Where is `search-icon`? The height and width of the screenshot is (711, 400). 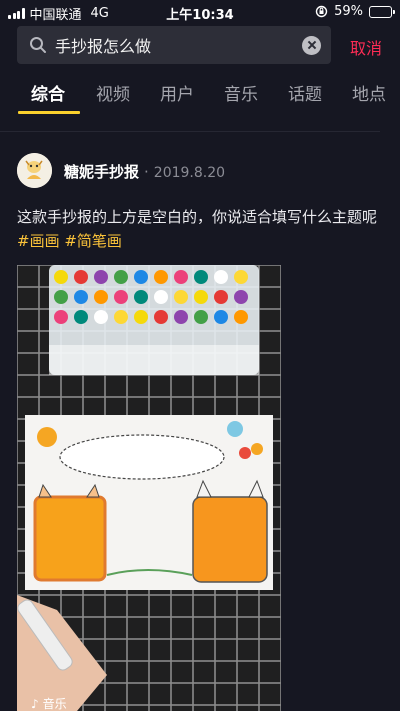 search-icon is located at coordinates (38, 45).